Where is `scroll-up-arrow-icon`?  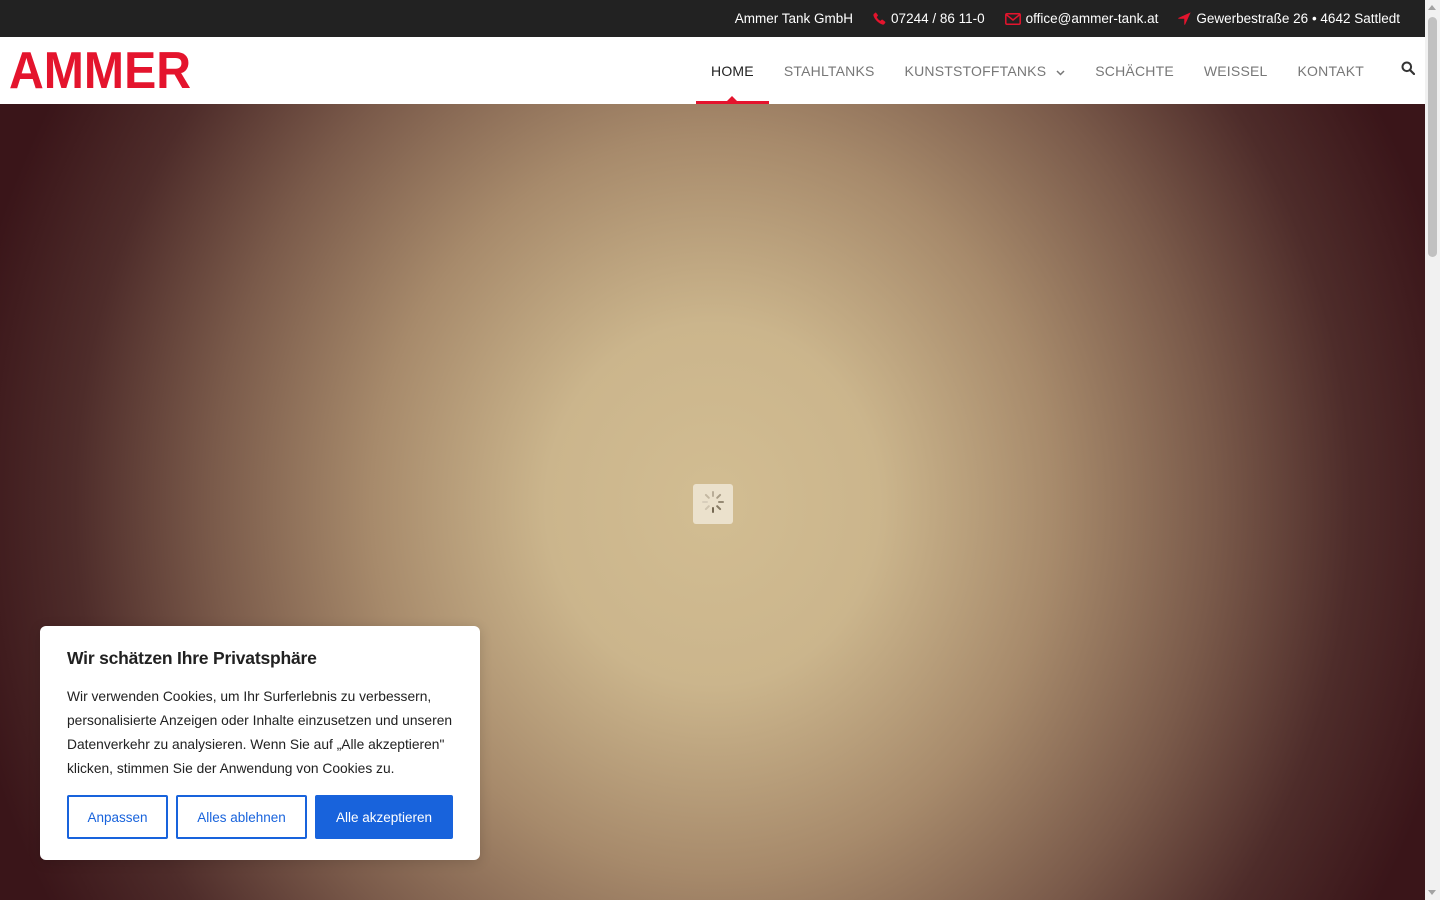 scroll-up-arrow-icon is located at coordinates (1432, 7).